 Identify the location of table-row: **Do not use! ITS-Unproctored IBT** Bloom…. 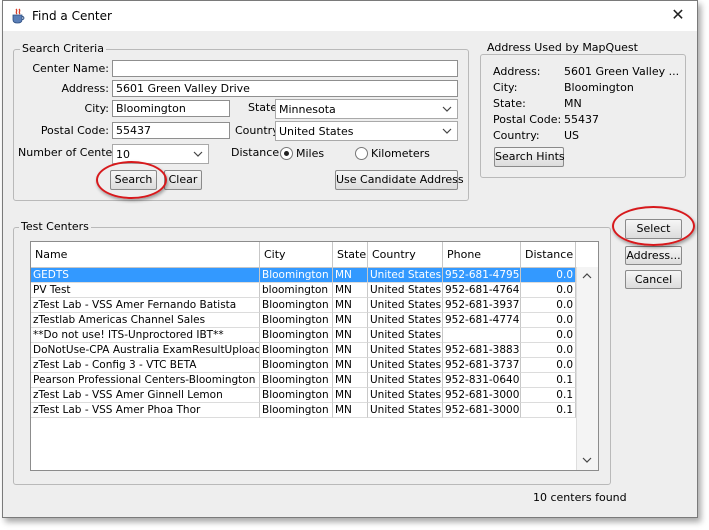
(303, 335).